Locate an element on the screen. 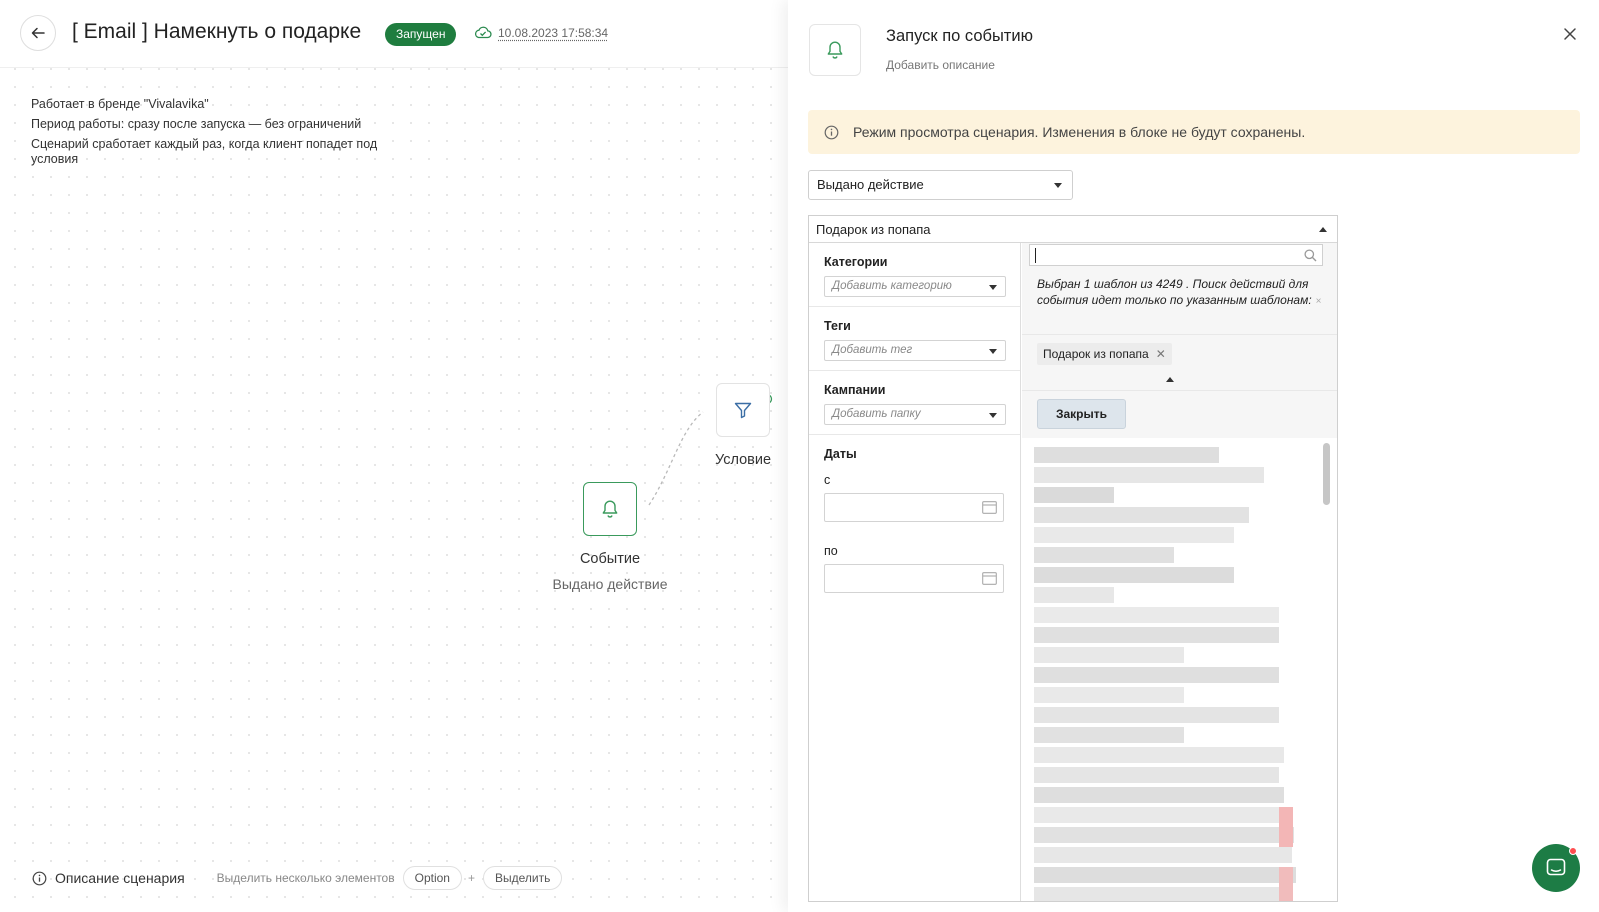  cloud-check-icon is located at coordinates (483, 32).